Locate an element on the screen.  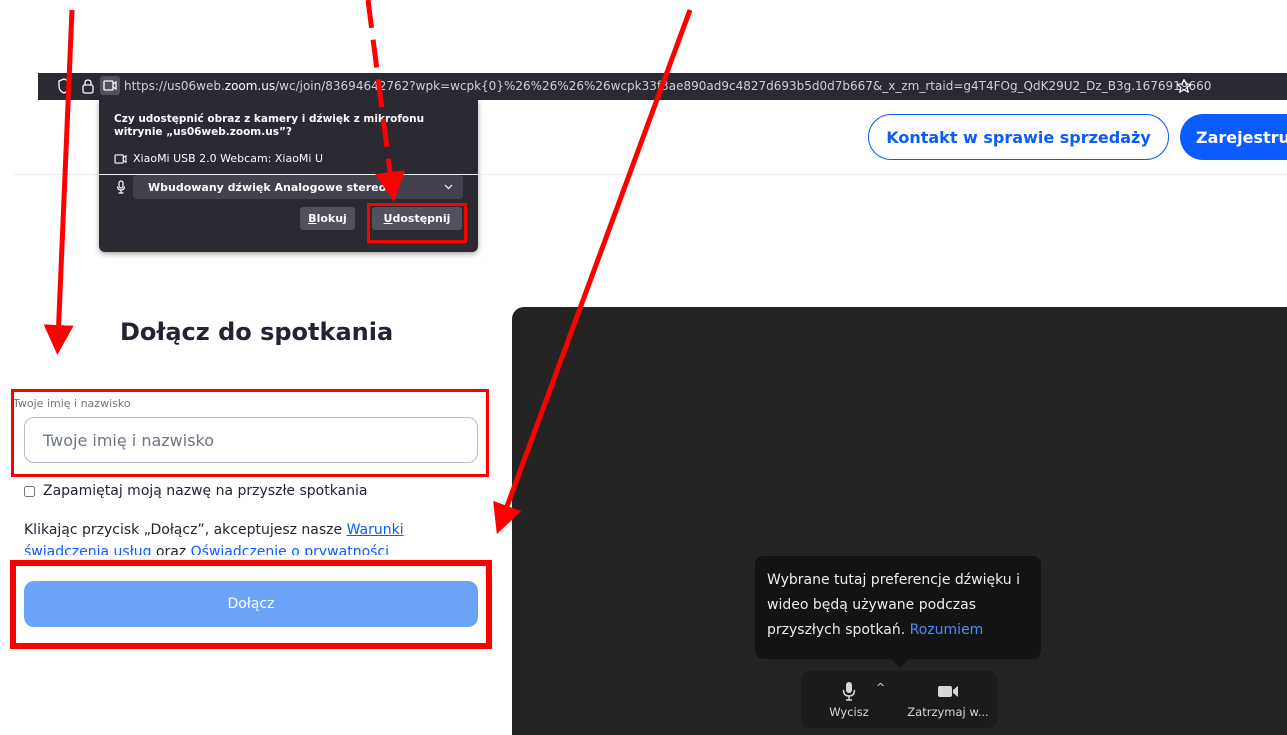
arrow-to-share-button is located at coordinates (385, 101).